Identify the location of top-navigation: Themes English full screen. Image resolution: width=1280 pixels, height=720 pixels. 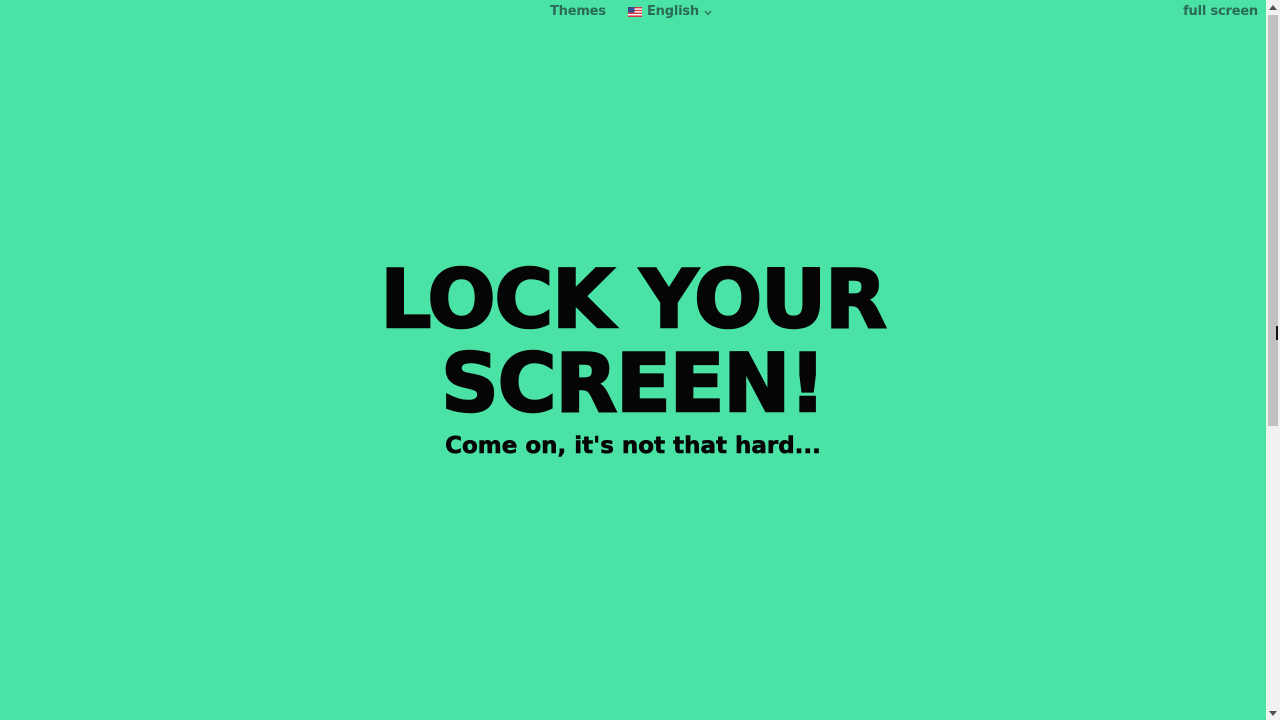
(633, 12).